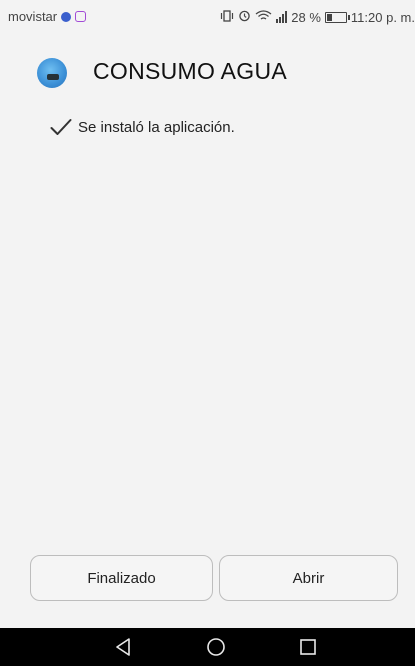  What do you see at coordinates (52, 73) in the screenshot?
I see `app-icon` at bounding box center [52, 73].